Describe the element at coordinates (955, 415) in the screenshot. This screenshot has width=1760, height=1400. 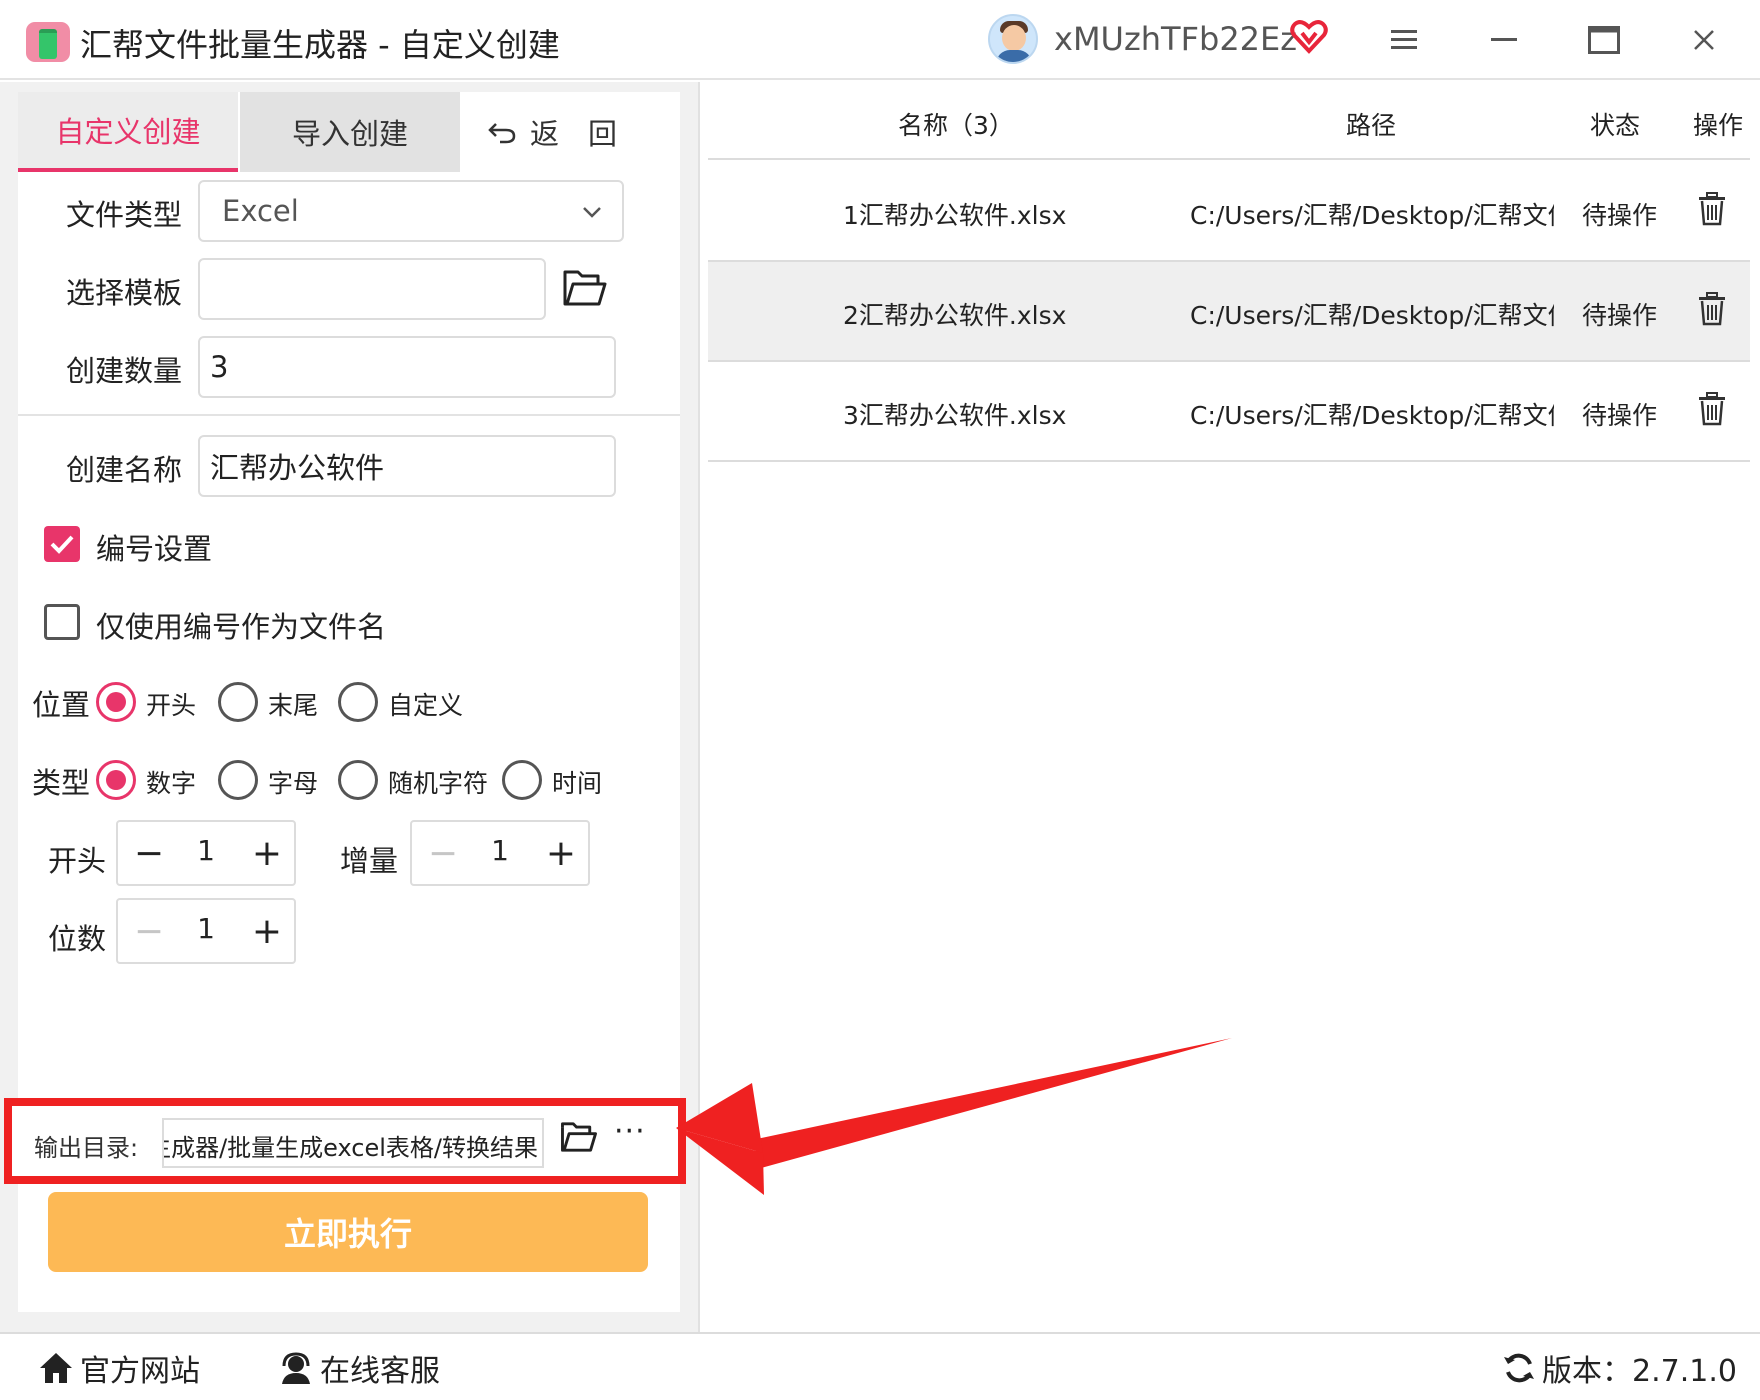
I see `row-name: 3汇帮办公软件.xlsx` at that location.